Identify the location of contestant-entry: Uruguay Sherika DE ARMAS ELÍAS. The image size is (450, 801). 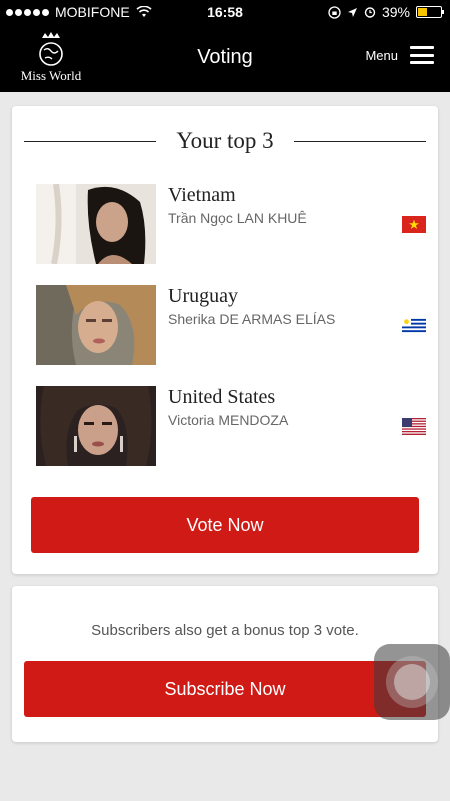
(231, 325).